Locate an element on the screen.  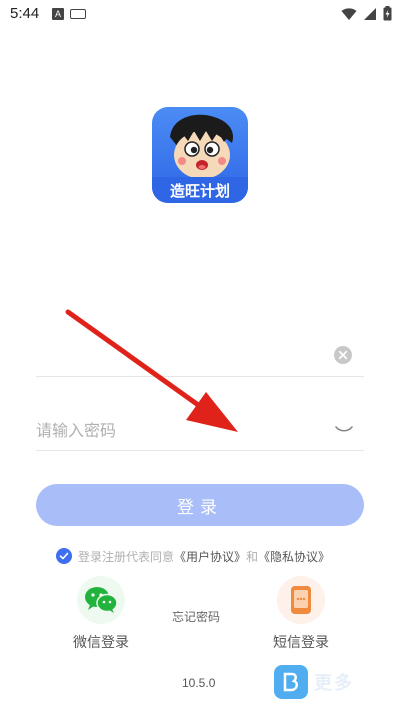
watermark-text: 更多 is located at coordinates (334, 683).